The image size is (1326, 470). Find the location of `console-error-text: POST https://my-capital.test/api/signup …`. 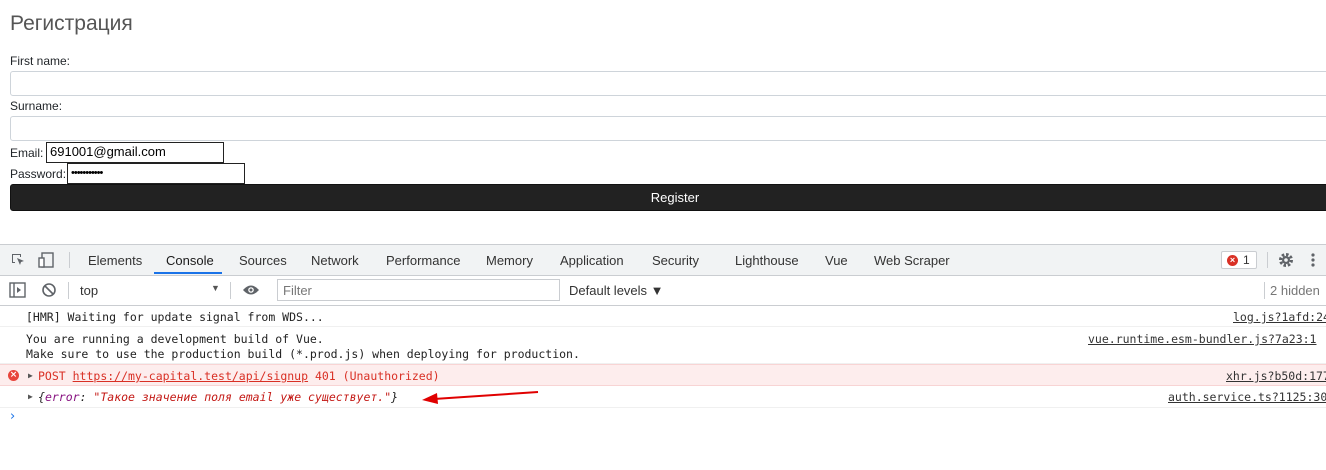

console-error-text: POST https://my-capital.test/api/signup … is located at coordinates (239, 376).